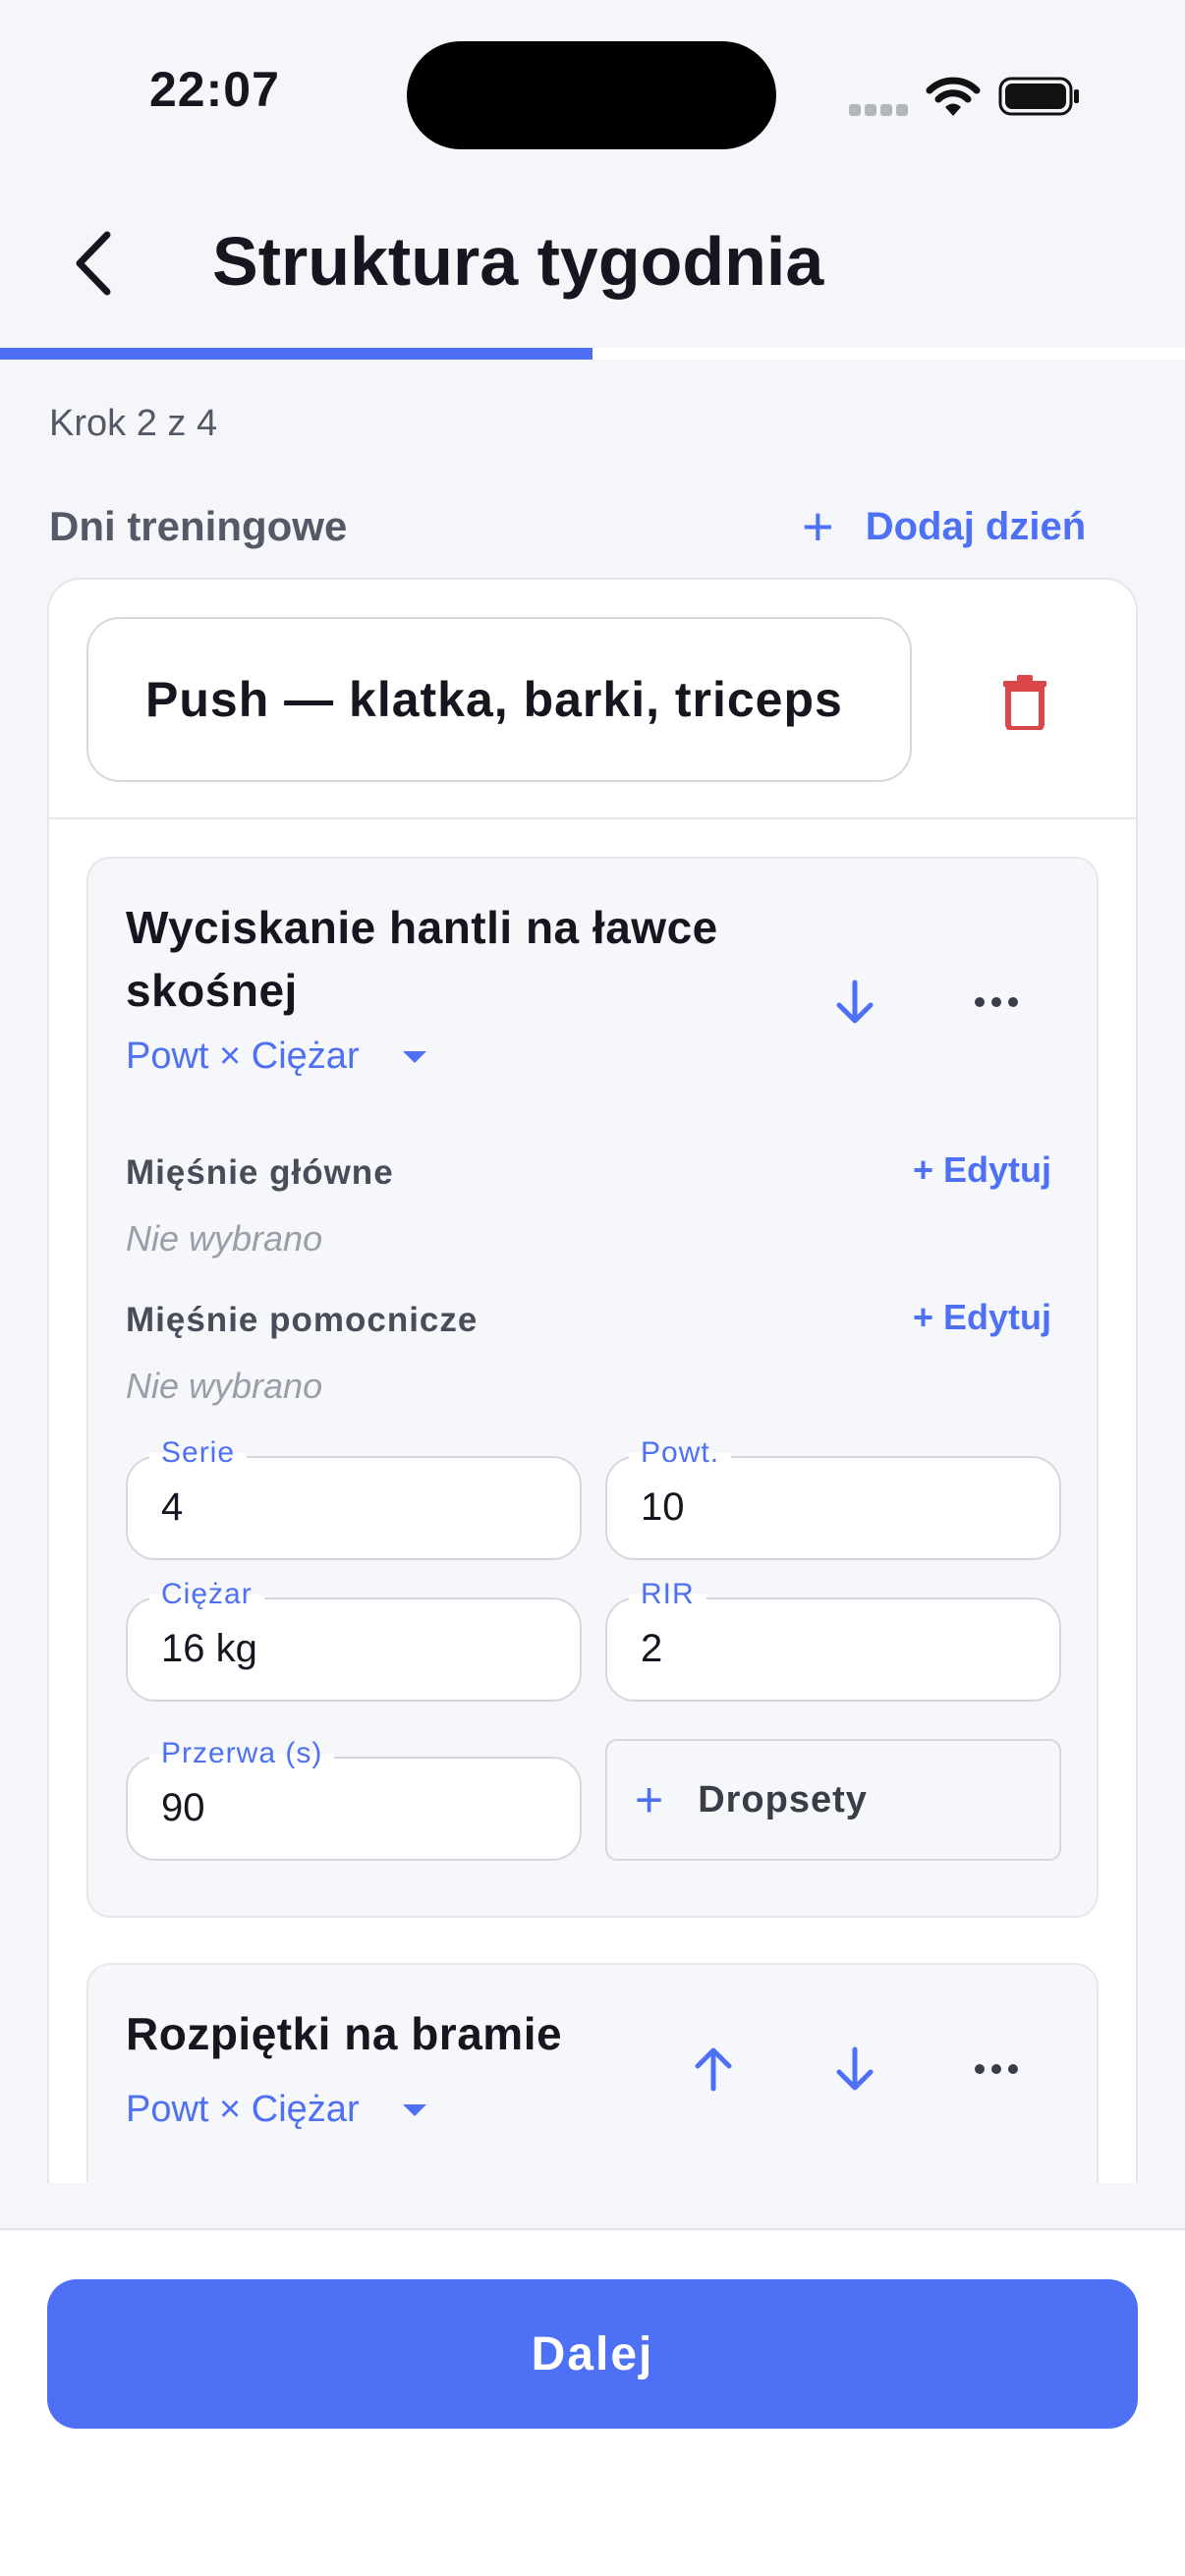 The width and height of the screenshot is (1185, 2576). What do you see at coordinates (134, 423) in the screenshot?
I see `step-label: Krok 2 z 4` at bounding box center [134, 423].